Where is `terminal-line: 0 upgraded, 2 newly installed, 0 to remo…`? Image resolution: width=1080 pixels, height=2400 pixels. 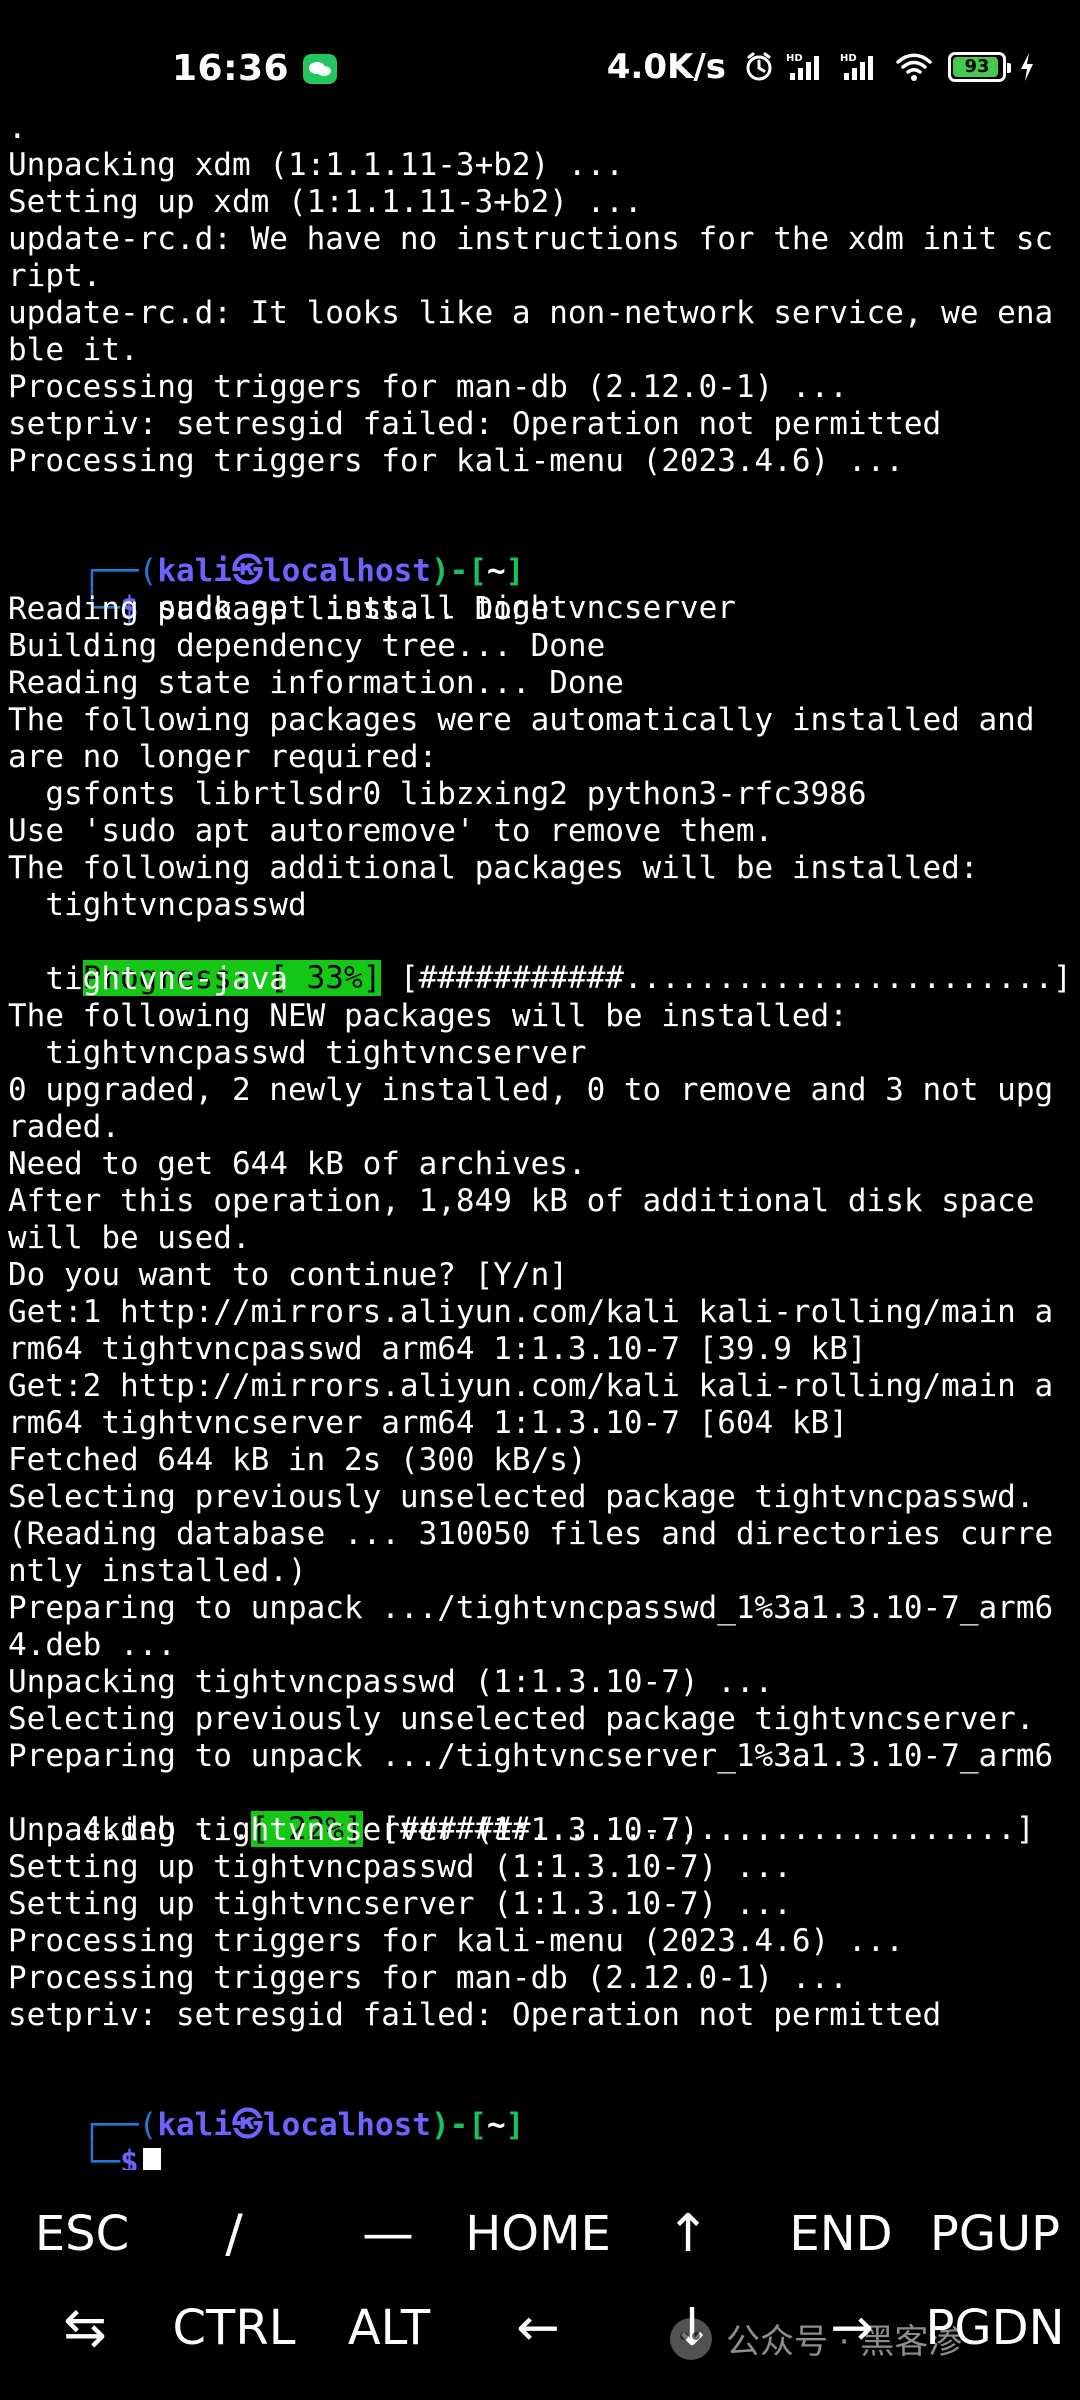 terminal-line: 0 upgraded, 2 newly installed, 0 to remo… is located at coordinates (531, 1090).